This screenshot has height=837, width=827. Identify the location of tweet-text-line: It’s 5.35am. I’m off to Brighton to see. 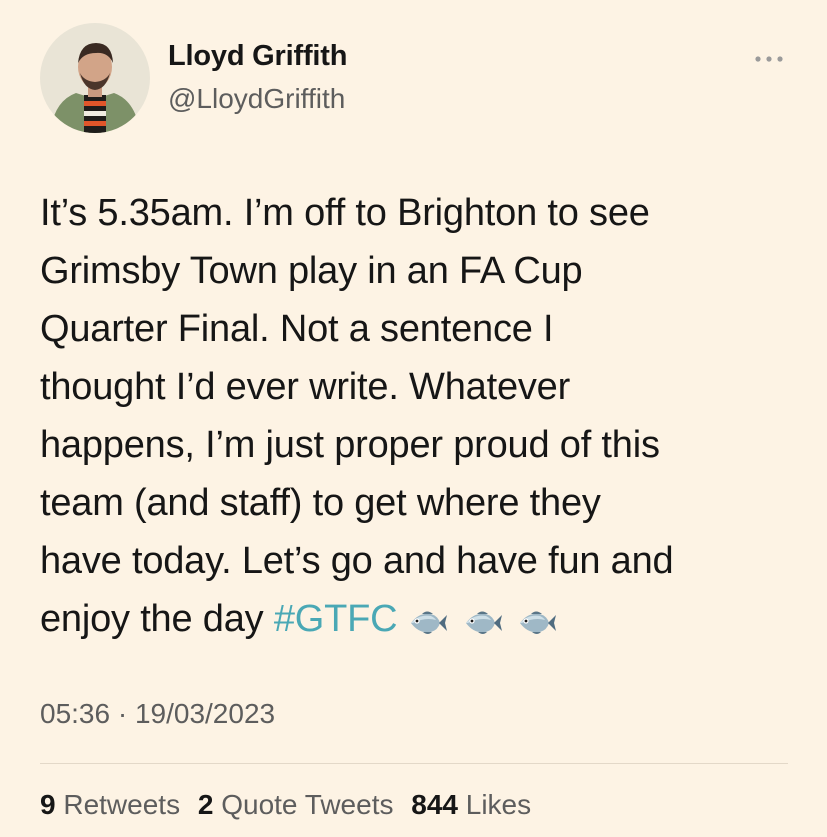
(345, 213).